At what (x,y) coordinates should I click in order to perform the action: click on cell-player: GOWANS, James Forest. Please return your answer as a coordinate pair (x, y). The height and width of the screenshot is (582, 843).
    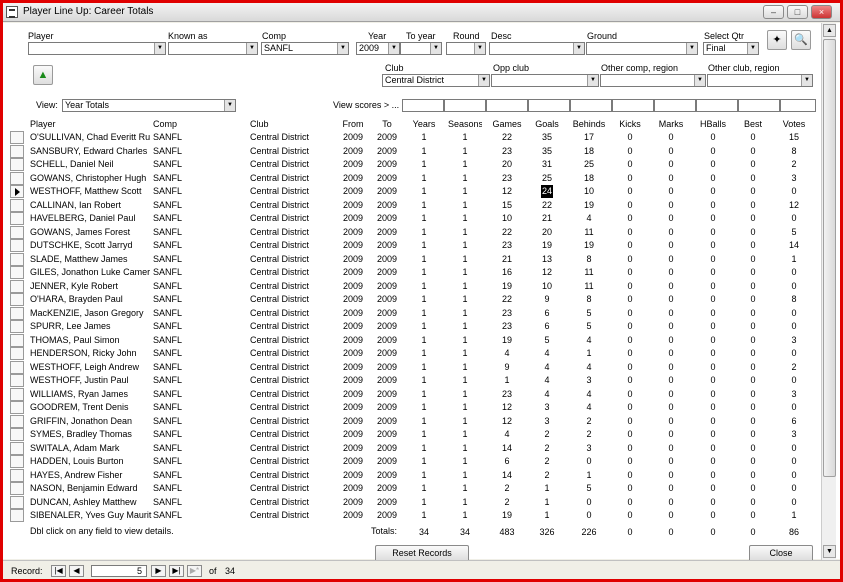
    Looking at the image, I should click on (91, 232).